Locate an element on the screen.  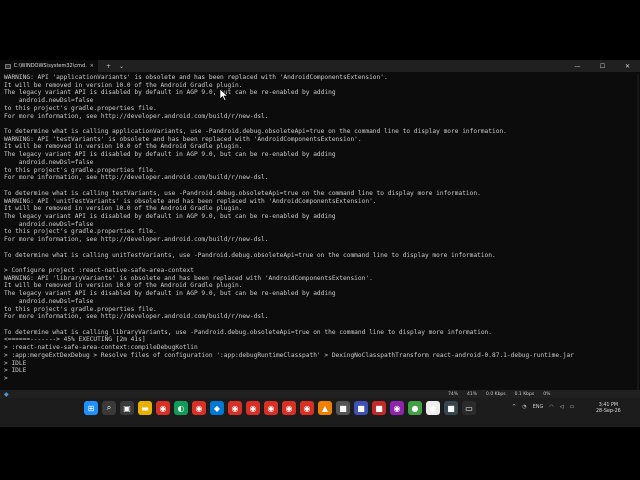
vscode-icon: ◆ is located at coordinates (217, 408).